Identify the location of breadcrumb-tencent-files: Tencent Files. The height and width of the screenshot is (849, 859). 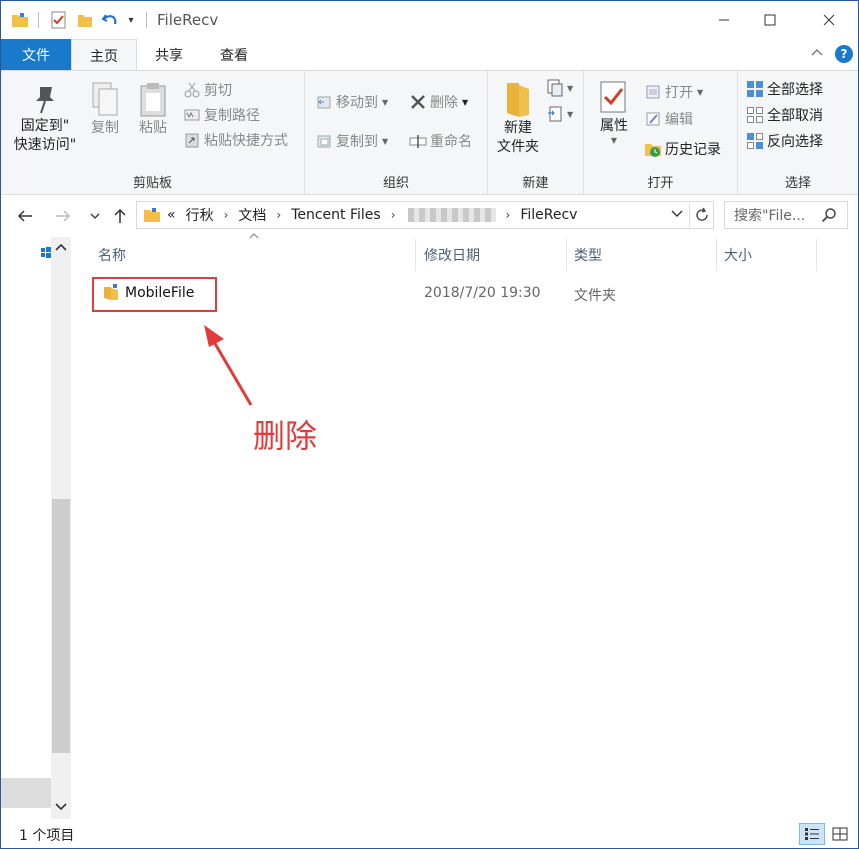
(336, 215).